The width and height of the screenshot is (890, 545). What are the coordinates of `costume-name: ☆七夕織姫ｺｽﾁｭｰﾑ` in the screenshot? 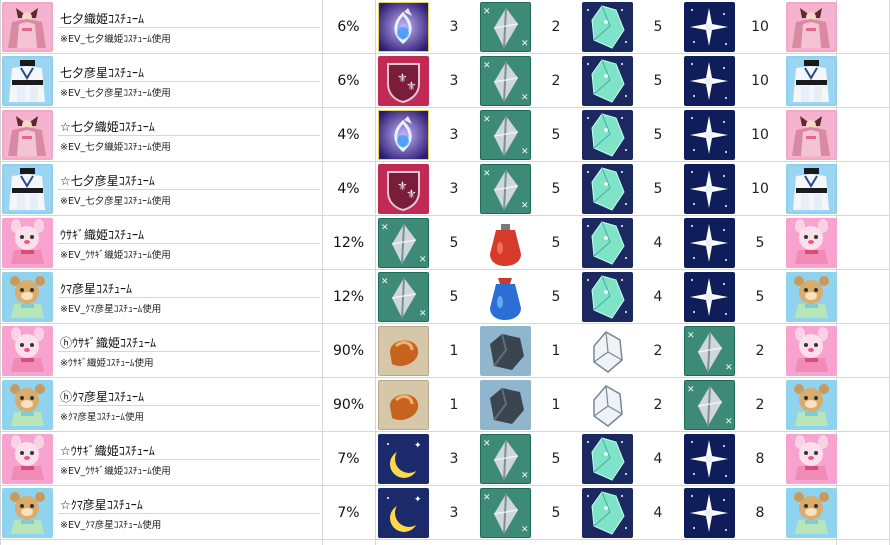 It's located at (107, 127).